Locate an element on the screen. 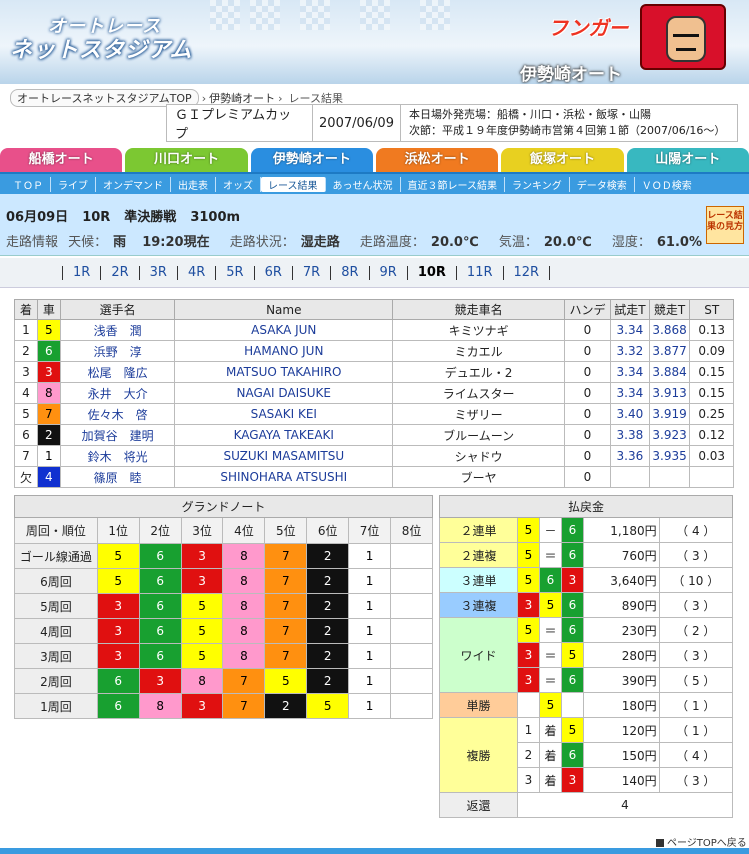  race-number-link: 3R is located at coordinates (157, 272).